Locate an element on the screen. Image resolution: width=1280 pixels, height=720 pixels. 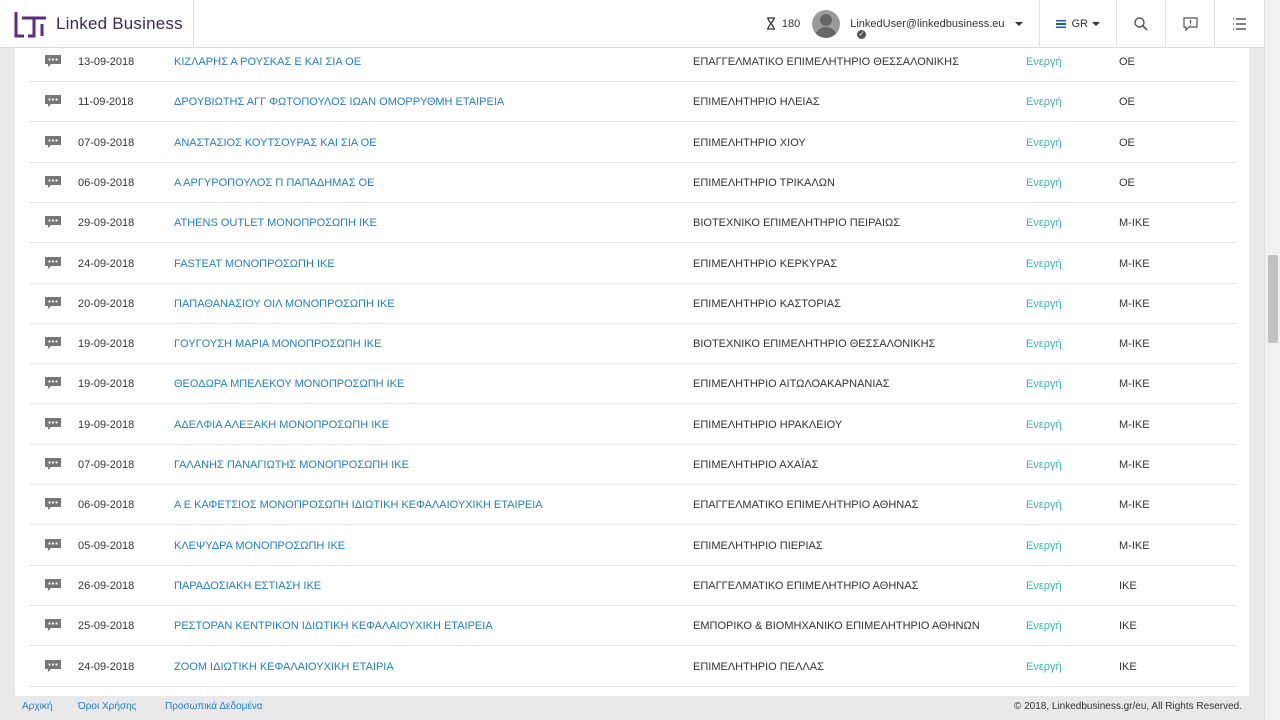
company-name-link: ΚΛΕΨΥΔΡΑ ΜΟΝΟΠΡΟΣΩΠΗ ΙΚΕ is located at coordinates (259, 546).